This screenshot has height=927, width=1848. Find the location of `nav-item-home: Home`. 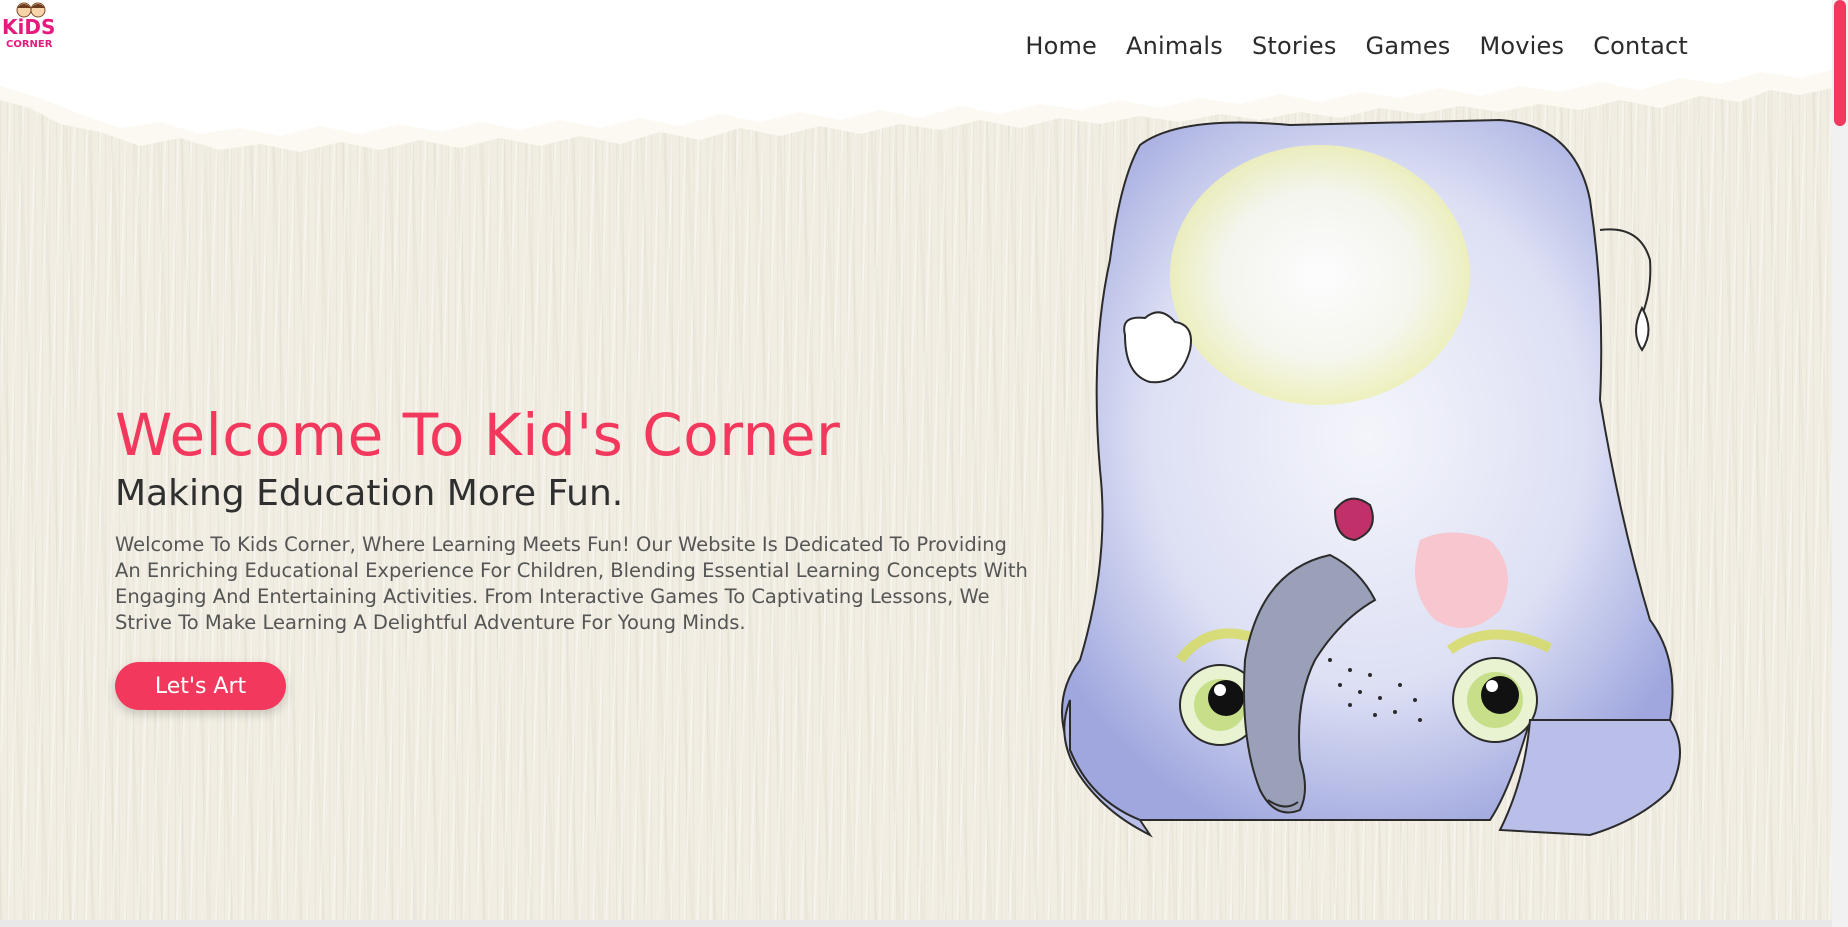

nav-item-home: Home is located at coordinates (1061, 46).